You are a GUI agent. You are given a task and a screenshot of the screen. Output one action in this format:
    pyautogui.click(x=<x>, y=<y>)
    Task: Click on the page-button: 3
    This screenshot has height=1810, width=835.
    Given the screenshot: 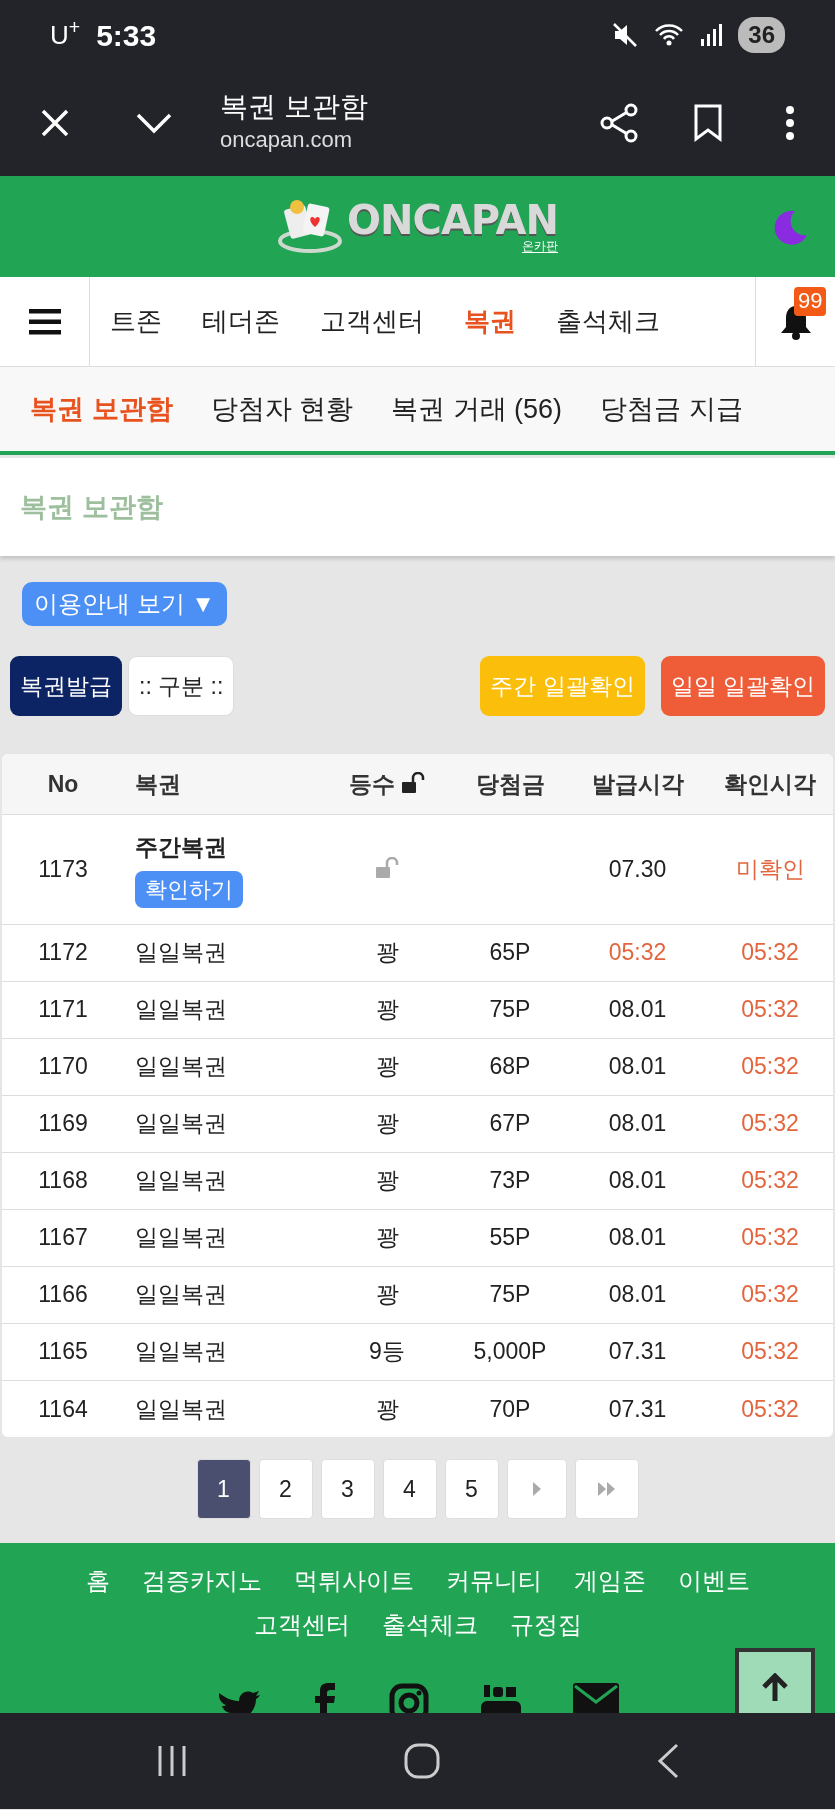 What is the action you would take?
    pyautogui.click(x=347, y=1489)
    